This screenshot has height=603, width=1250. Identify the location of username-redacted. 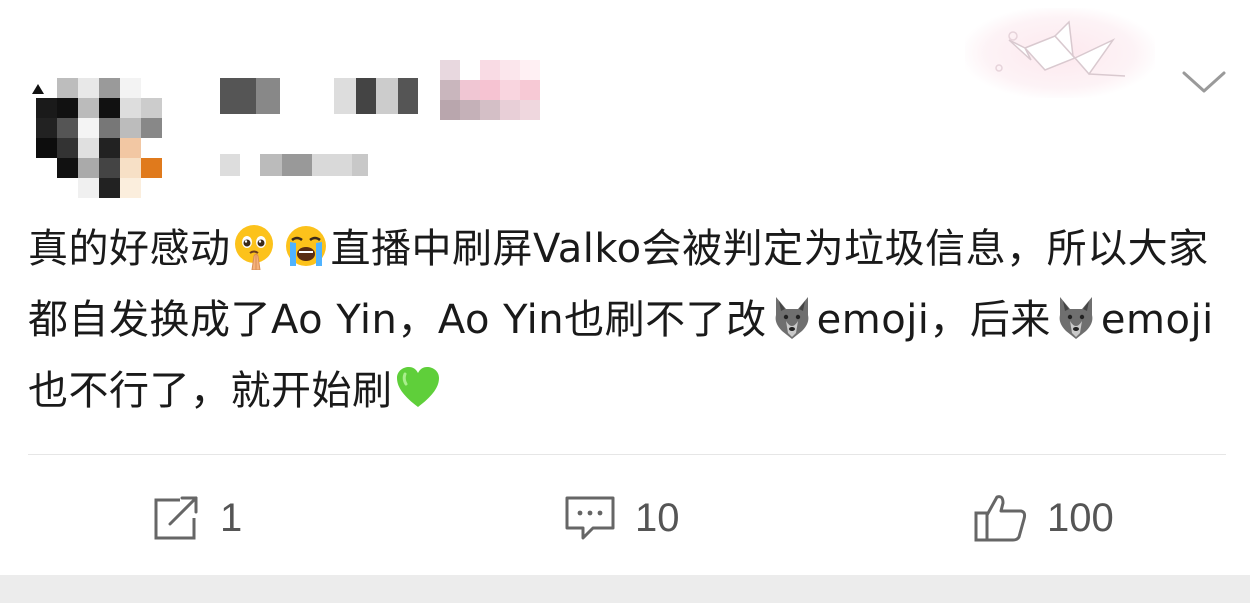
(319, 96).